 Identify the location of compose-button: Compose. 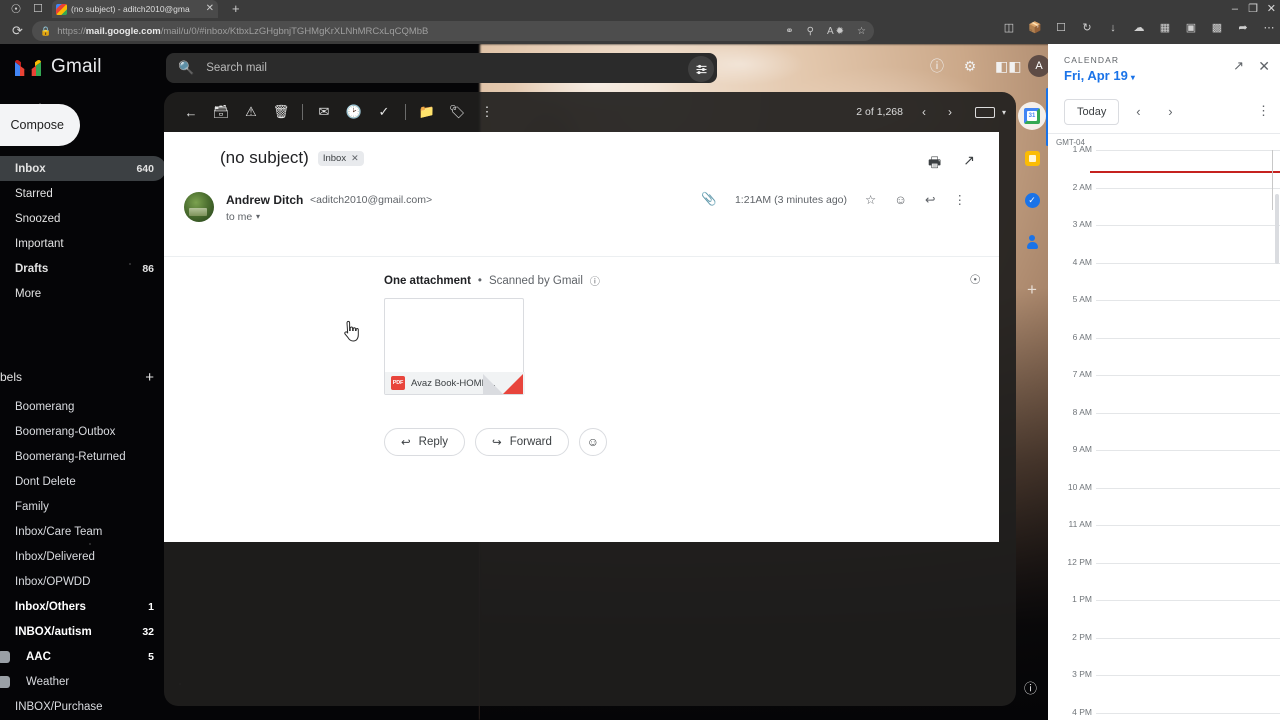
(40, 125).